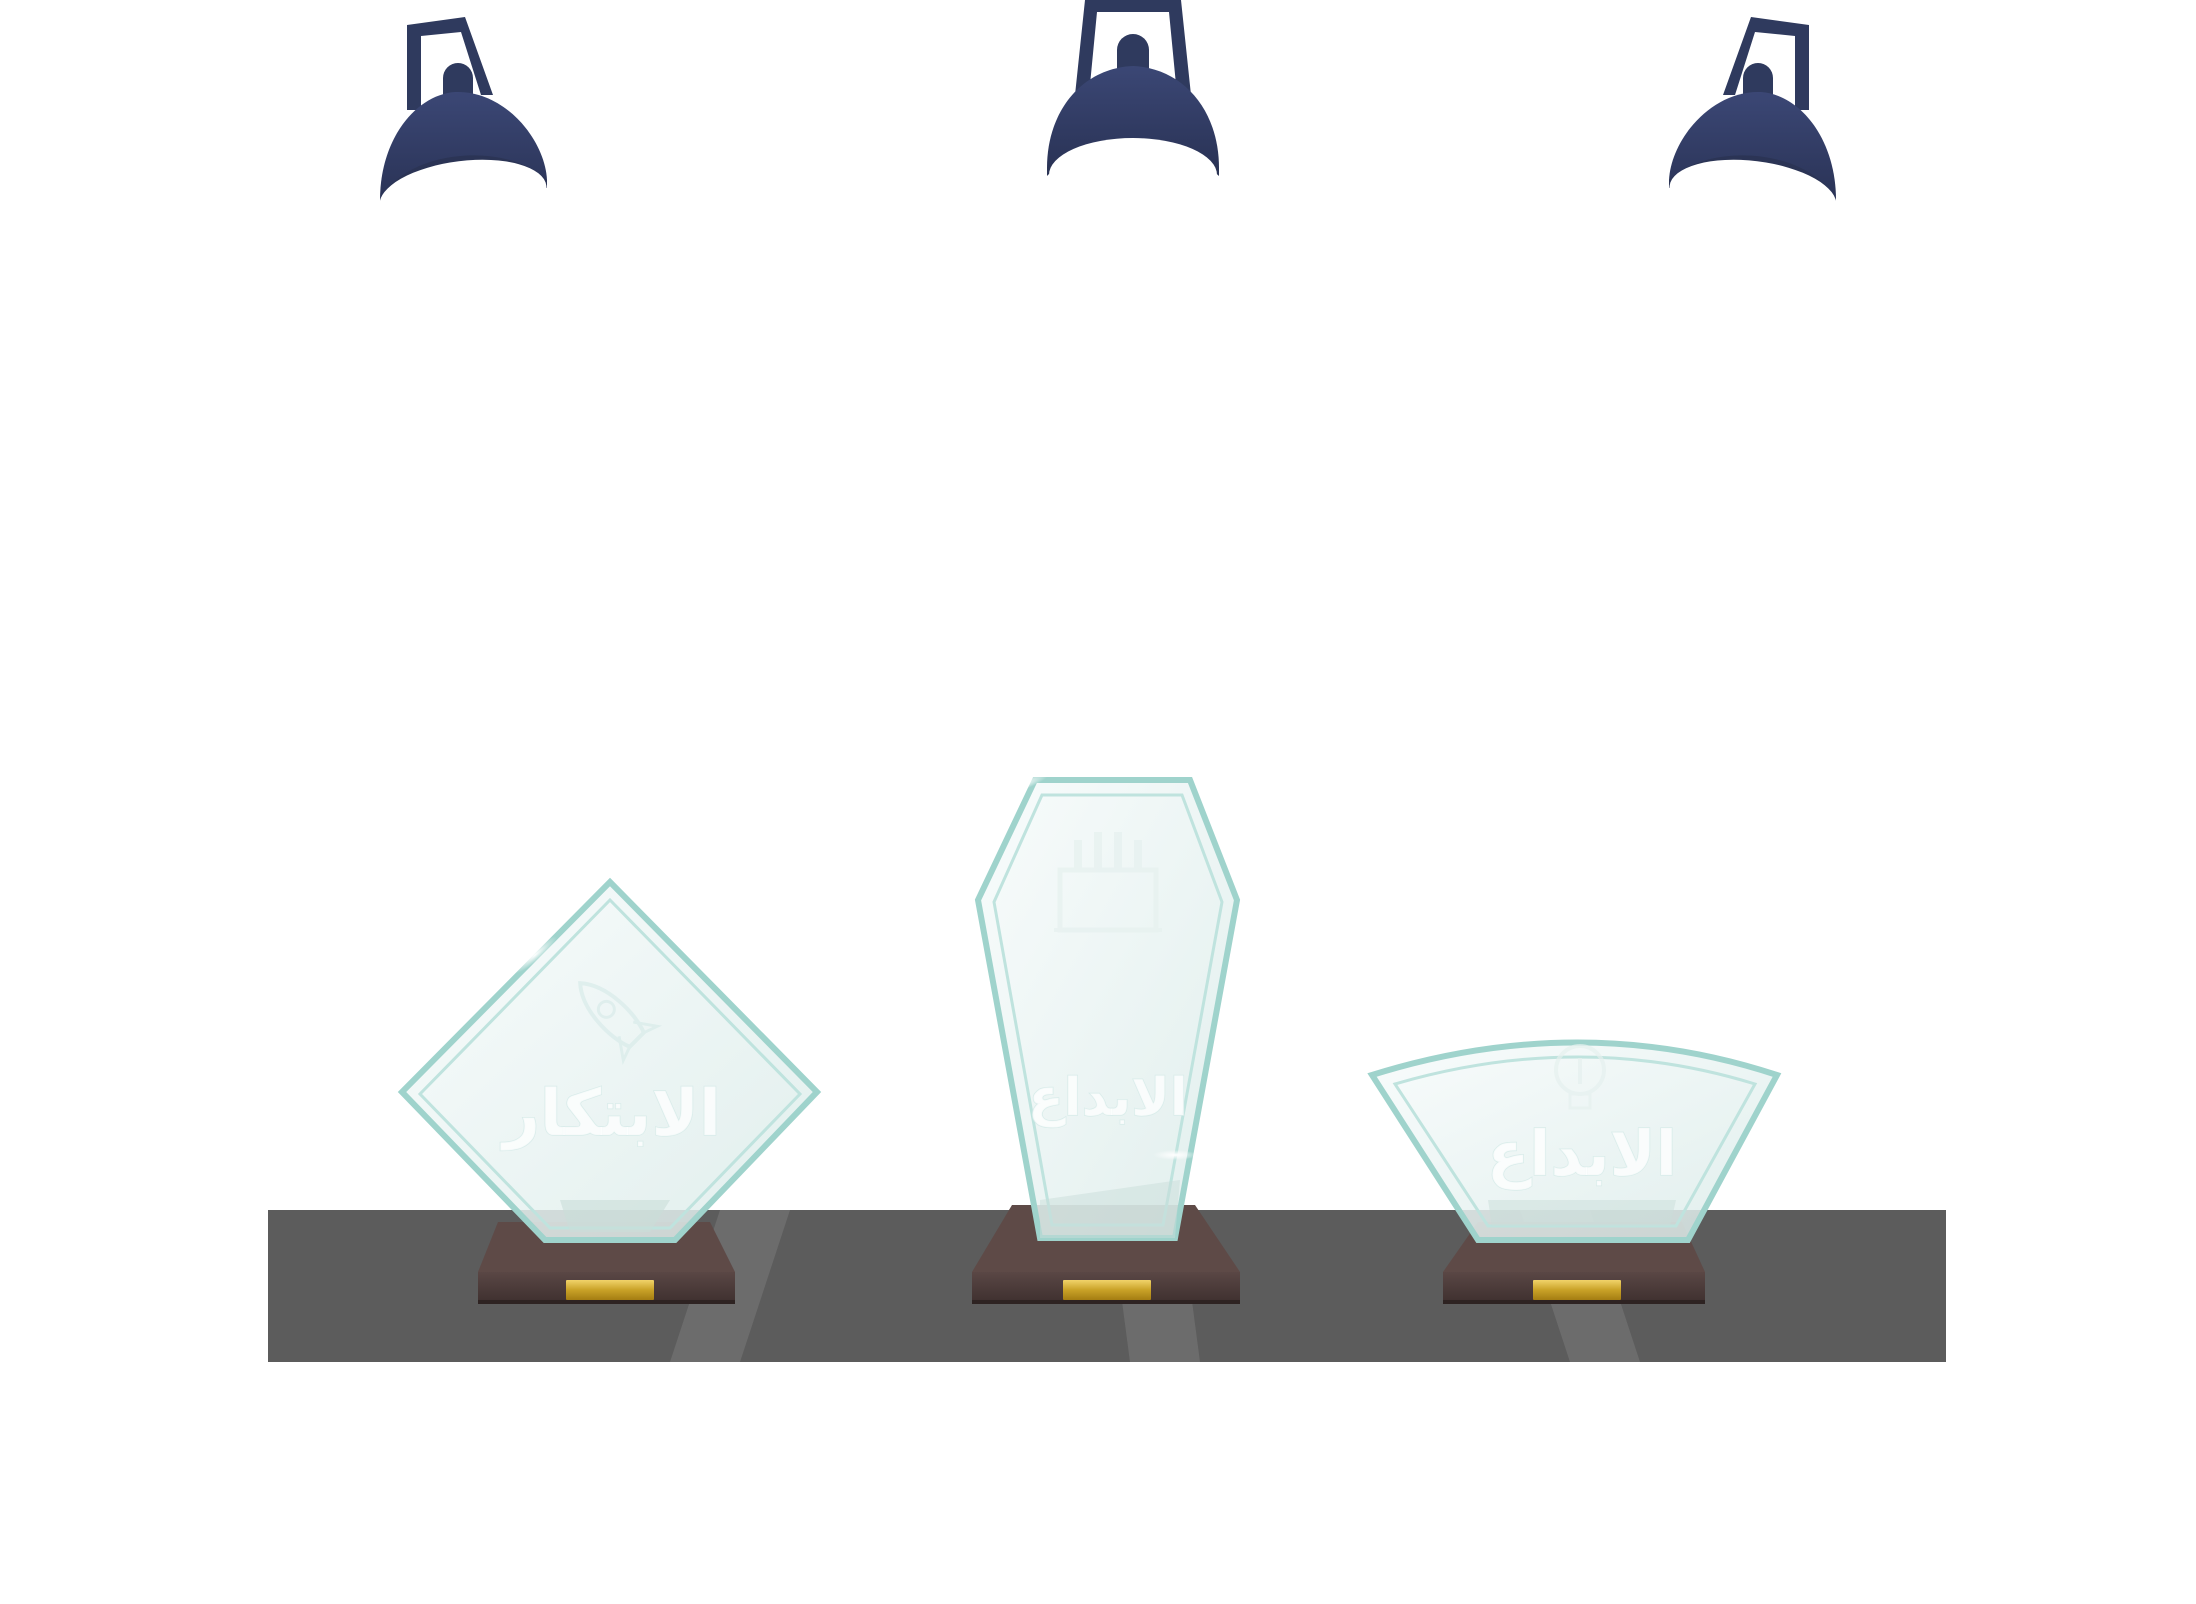 The image size is (2196, 1604). What do you see at coordinates (610, 1114) in the screenshot?
I see `trophy-engraving: الابتكار` at bounding box center [610, 1114].